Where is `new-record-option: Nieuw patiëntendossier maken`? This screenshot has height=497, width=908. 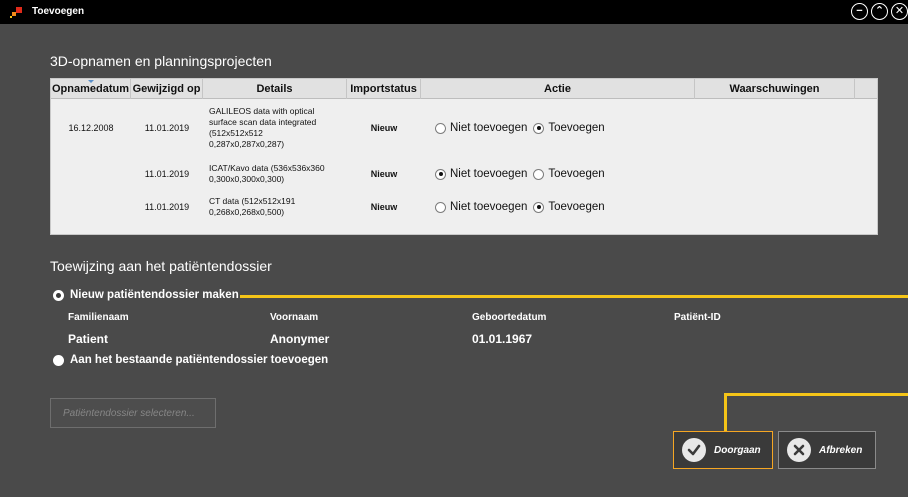
new-record-option: Nieuw patiëntendossier maken is located at coordinates (146, 295).